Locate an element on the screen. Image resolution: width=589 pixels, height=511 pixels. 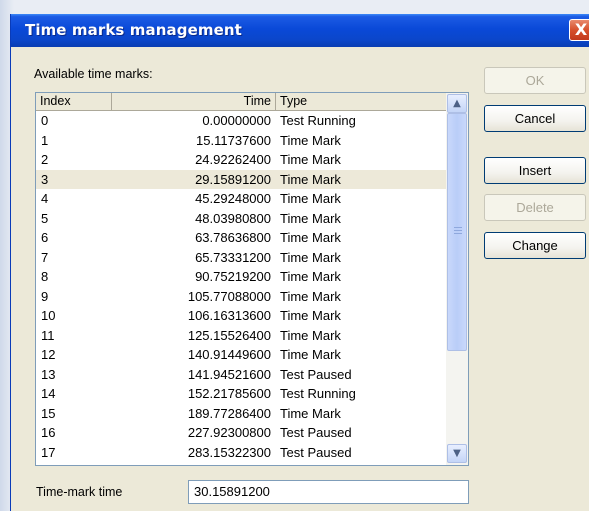
title-bar: Time marks management X is located at coordinates (300, 30).